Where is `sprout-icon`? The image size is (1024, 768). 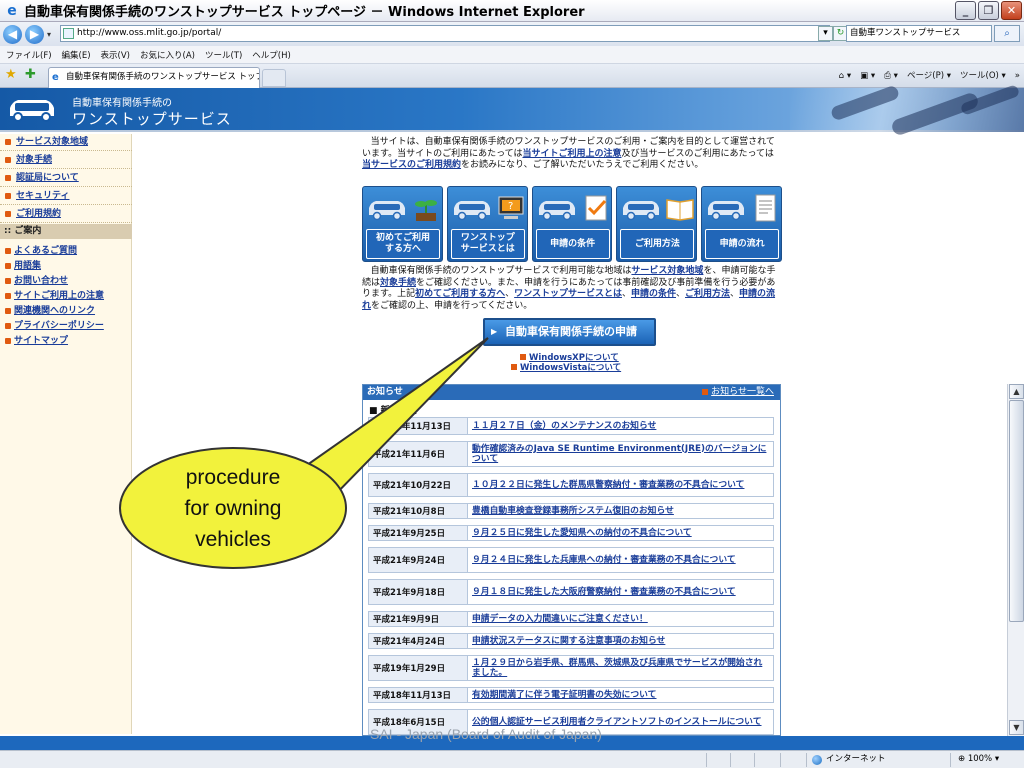
sprout-icon is located at coordinates (426, 210).